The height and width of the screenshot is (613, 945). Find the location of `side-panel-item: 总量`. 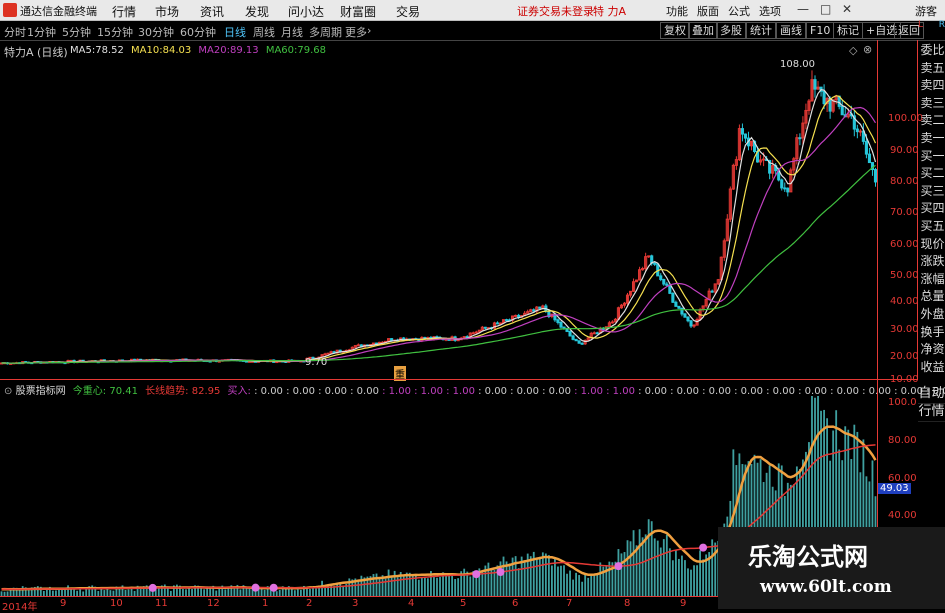

side-panel-item: 总量 is located at coordinates (932, 296).